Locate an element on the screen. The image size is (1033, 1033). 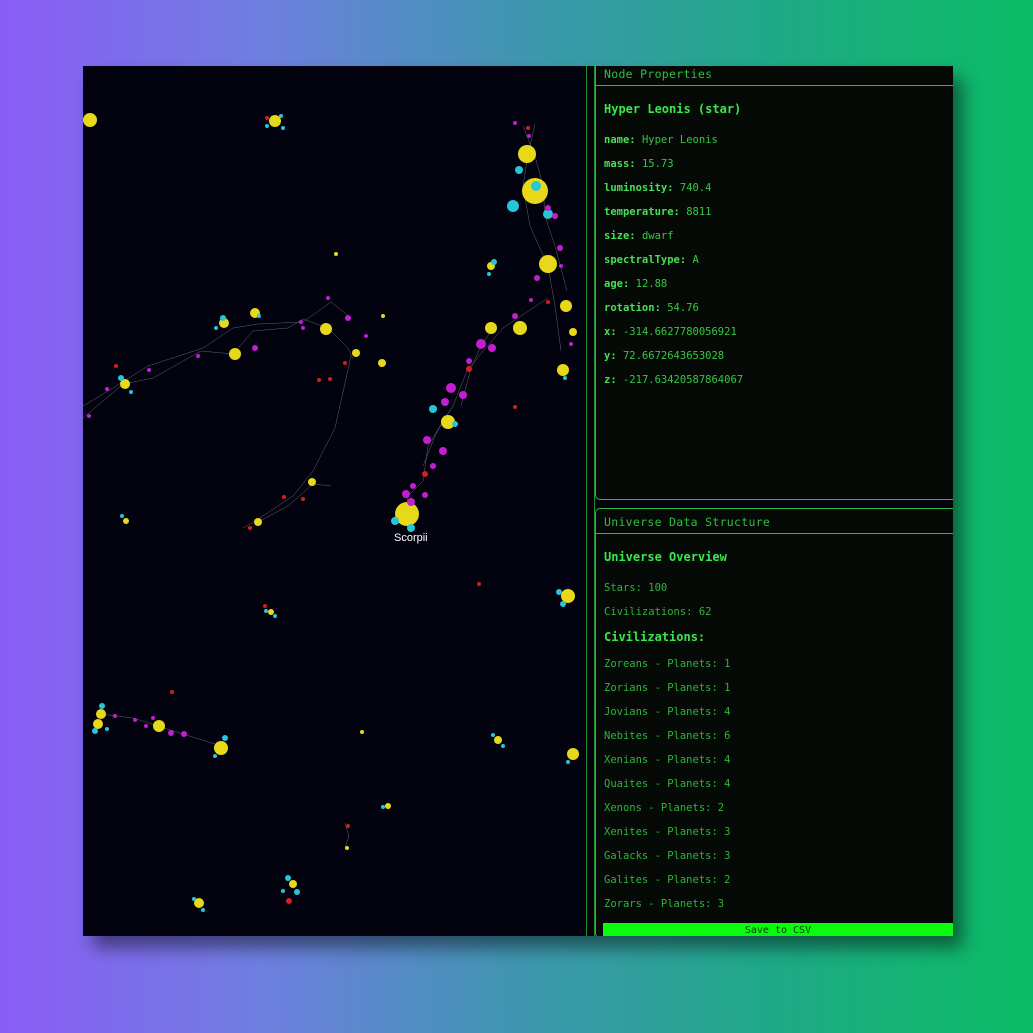
save-csv-button: Save to CSV is located at coordinates (778, 929).